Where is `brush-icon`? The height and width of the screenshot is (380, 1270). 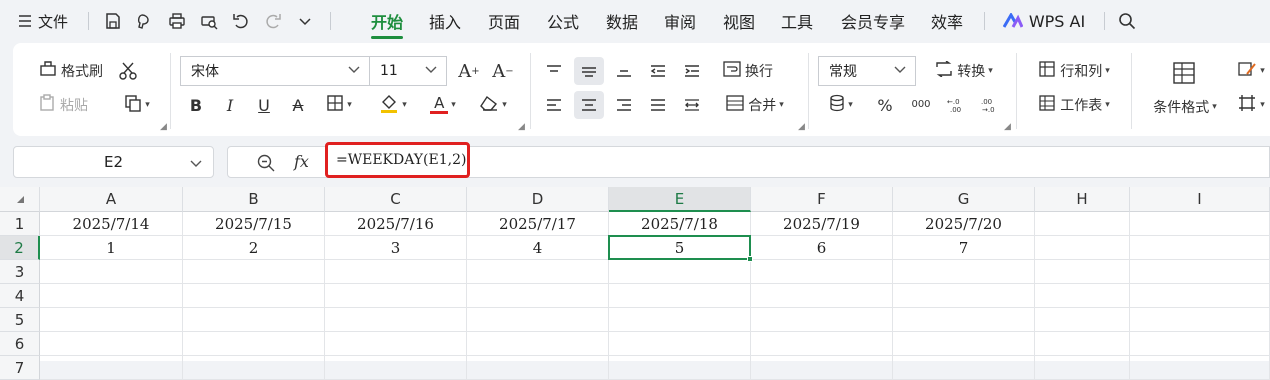 brush-icon is located at coordinates (145, 21).